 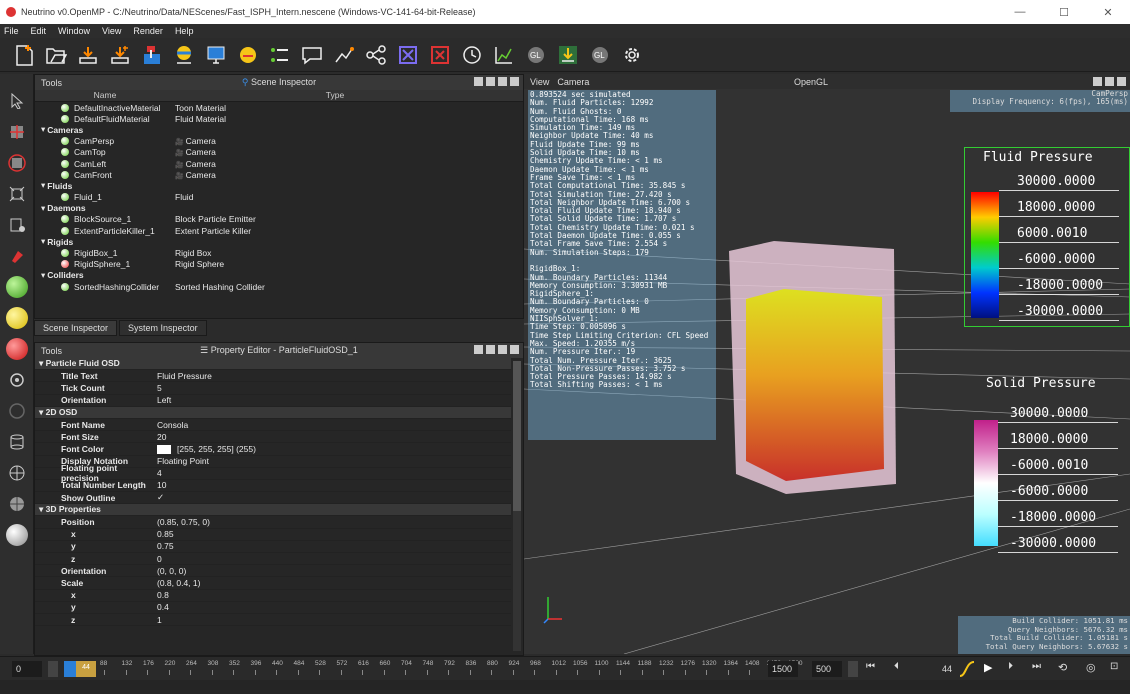 What do you see at coordinates (76, 328) in the screenshot?
I see `tab-scene-inspector: Scene Inspector` at bounding box center [76, 328].